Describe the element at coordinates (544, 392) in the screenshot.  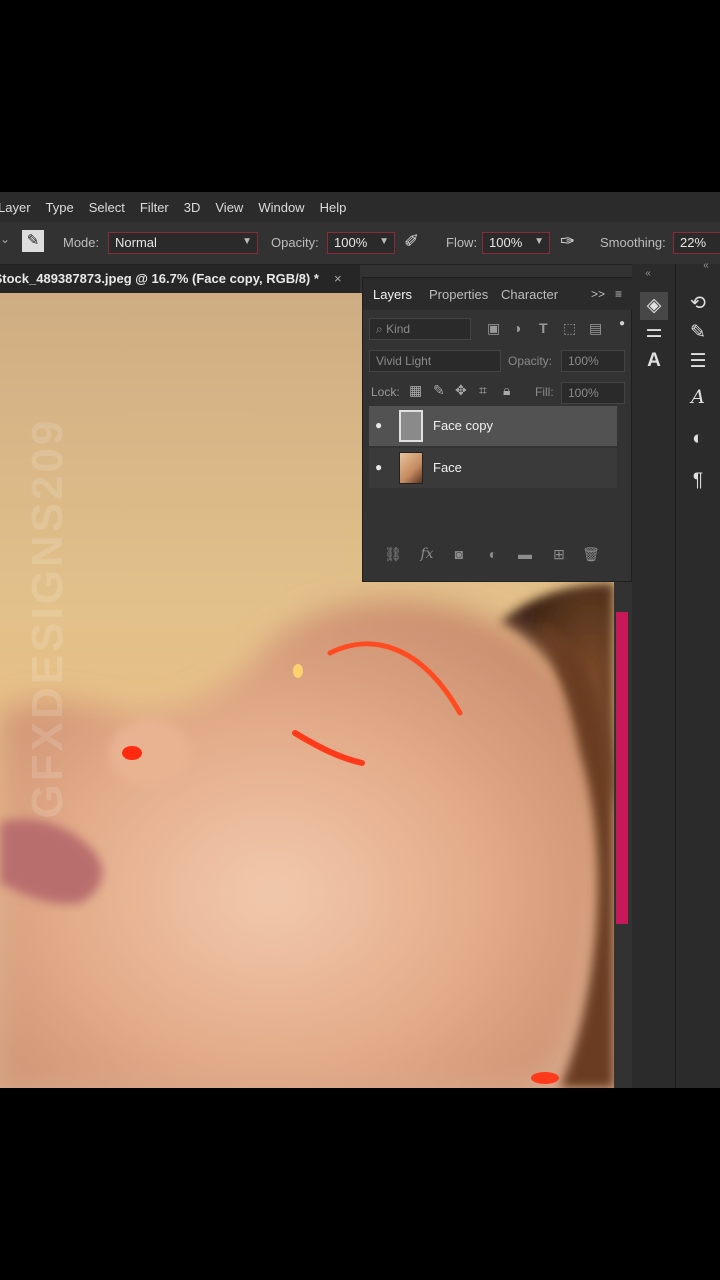
I see `fill-label: Fill:` at that location.